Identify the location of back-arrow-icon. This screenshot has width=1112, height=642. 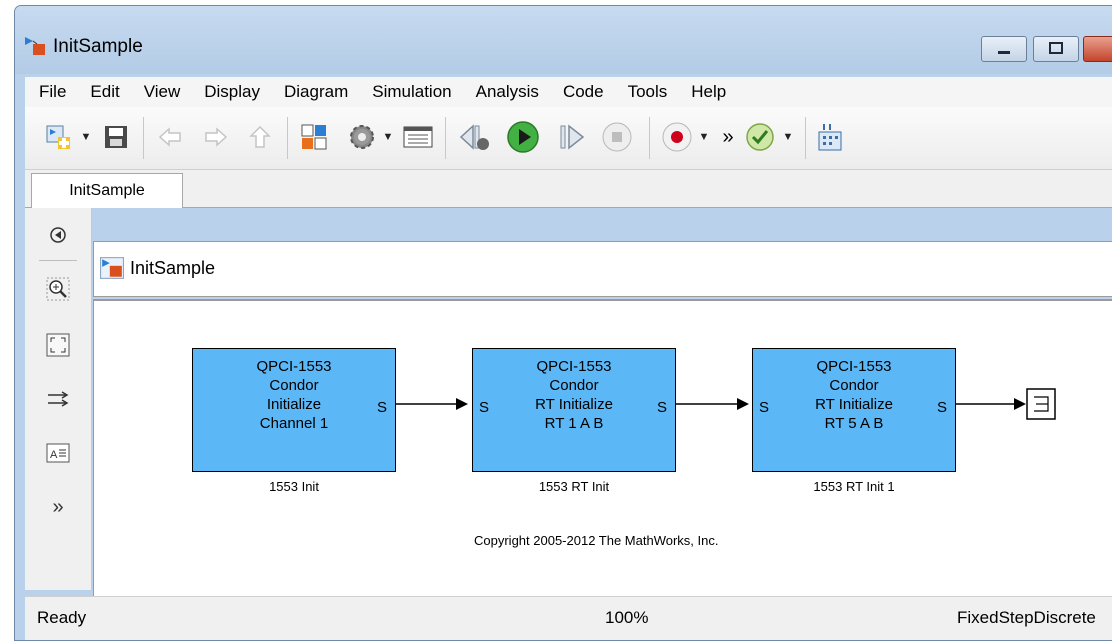
(169, 137).